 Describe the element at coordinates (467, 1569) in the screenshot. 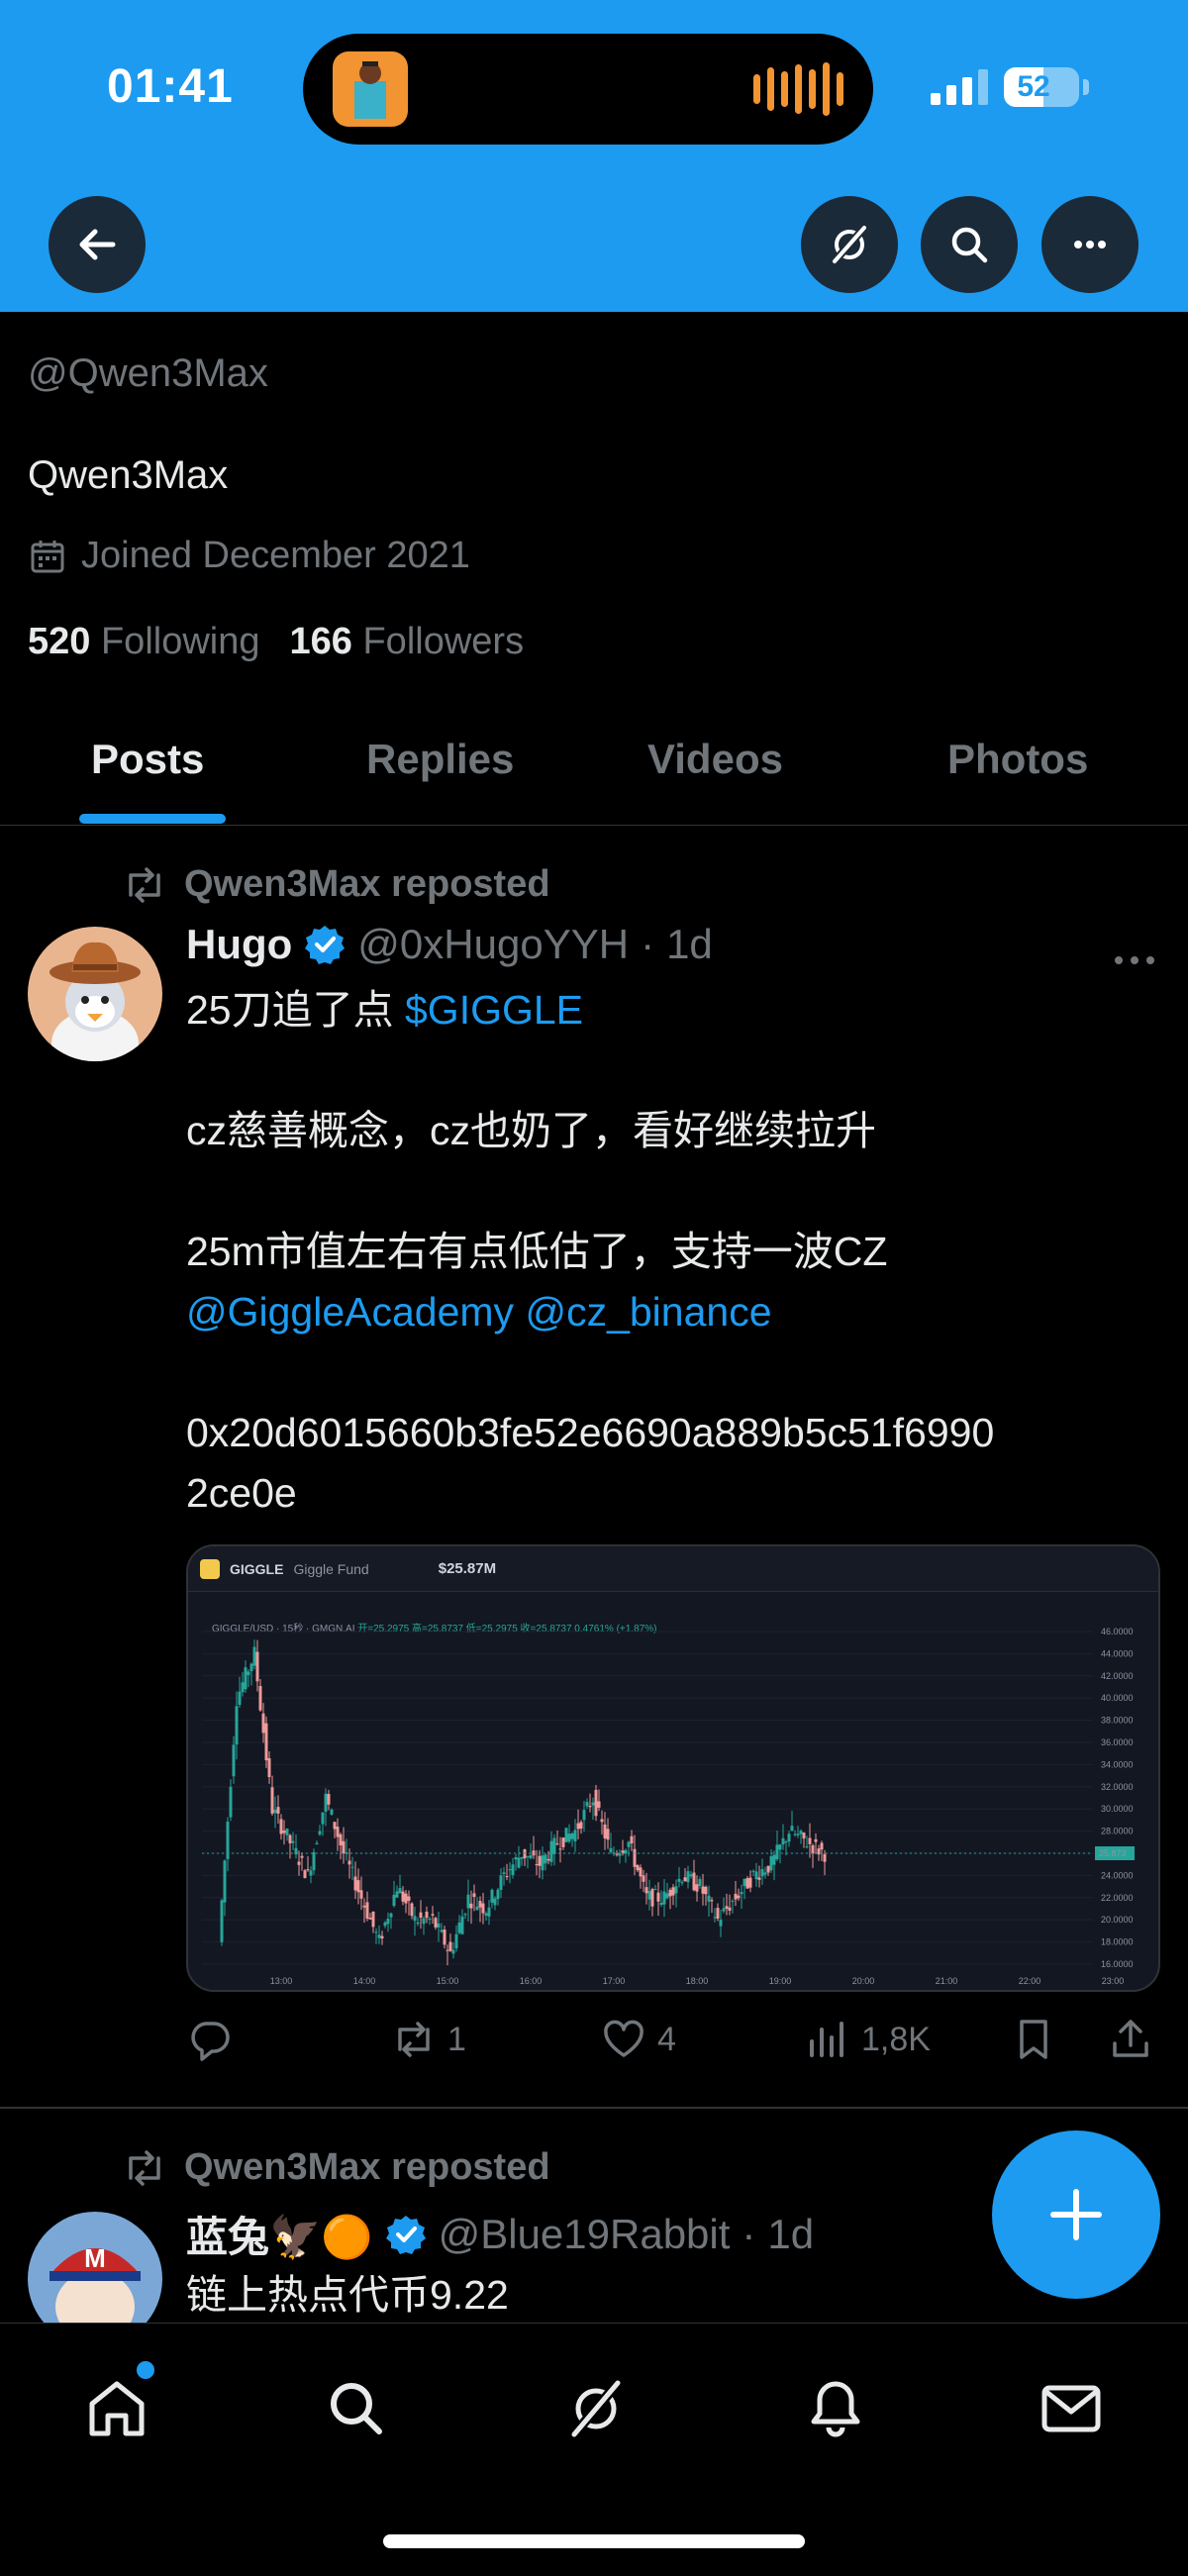

I see `chart-price: $25.87M` at that location.